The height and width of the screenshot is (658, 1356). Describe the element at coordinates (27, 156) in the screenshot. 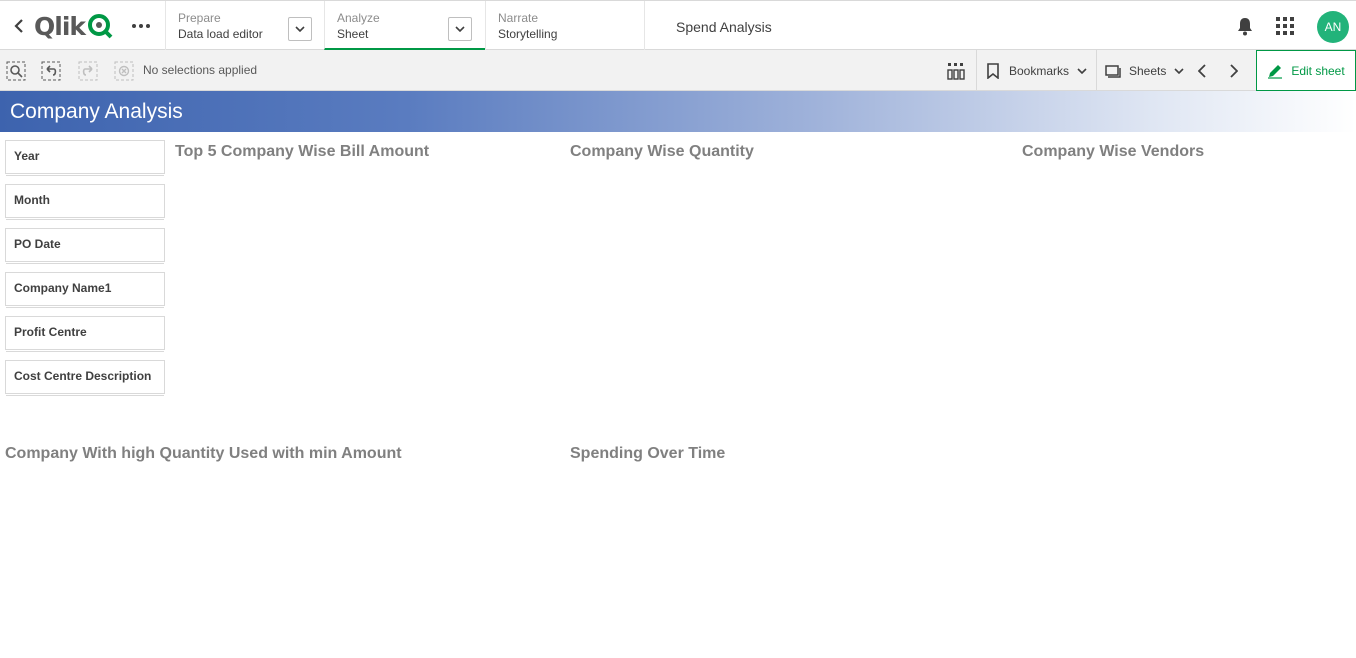

I see `filter-label: Year` at that location.